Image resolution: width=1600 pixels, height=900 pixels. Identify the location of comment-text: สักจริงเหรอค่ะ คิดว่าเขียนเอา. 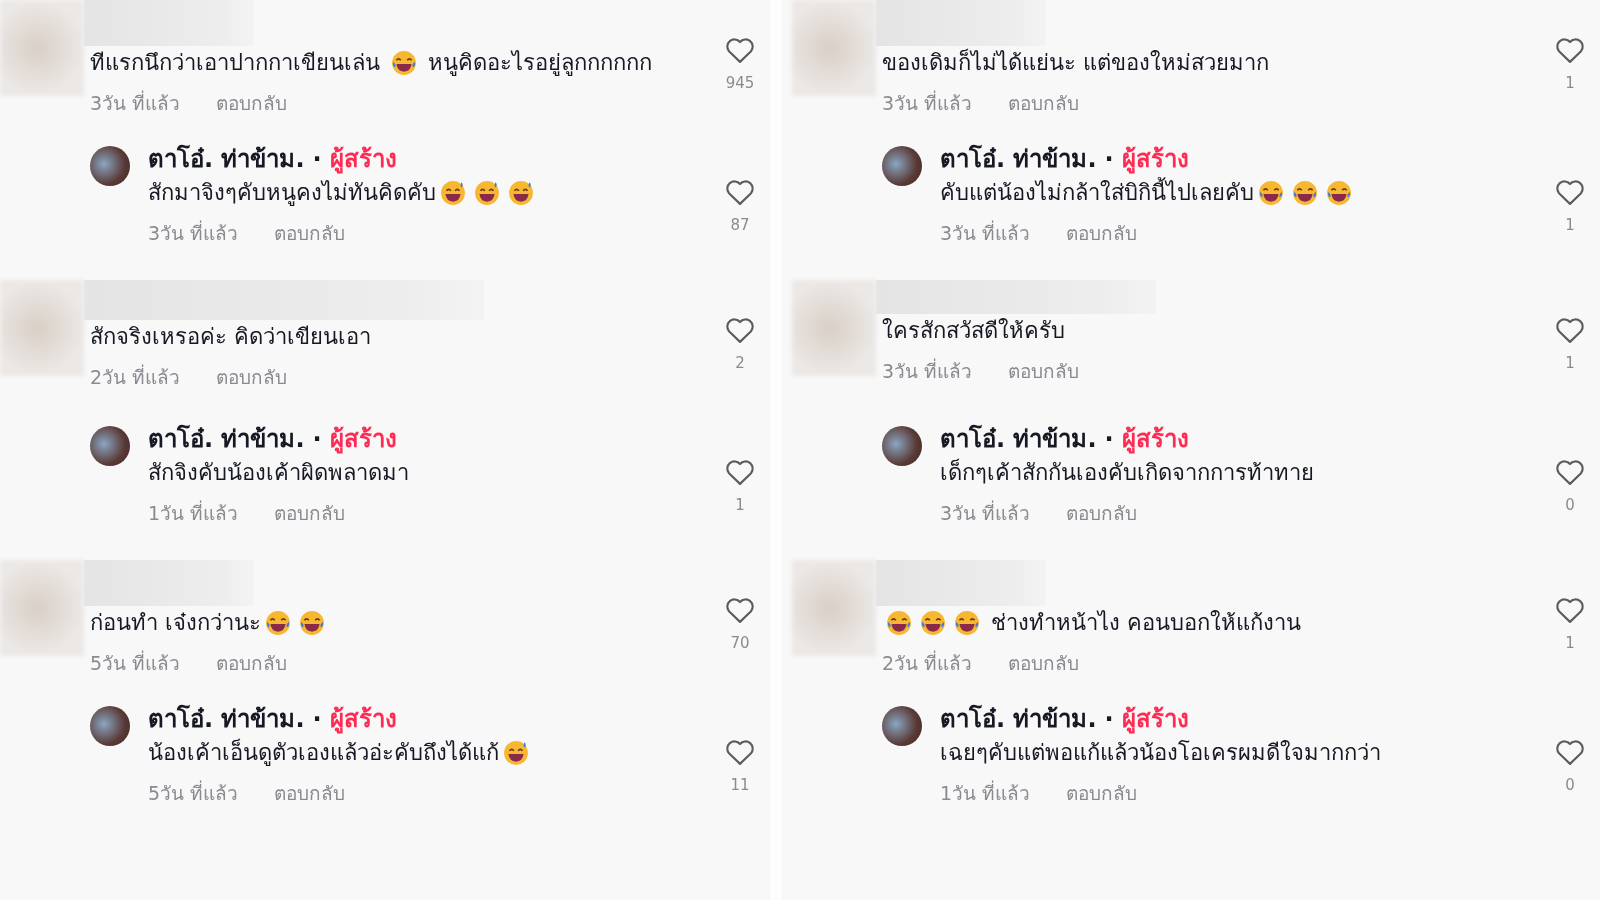
(230, 337).